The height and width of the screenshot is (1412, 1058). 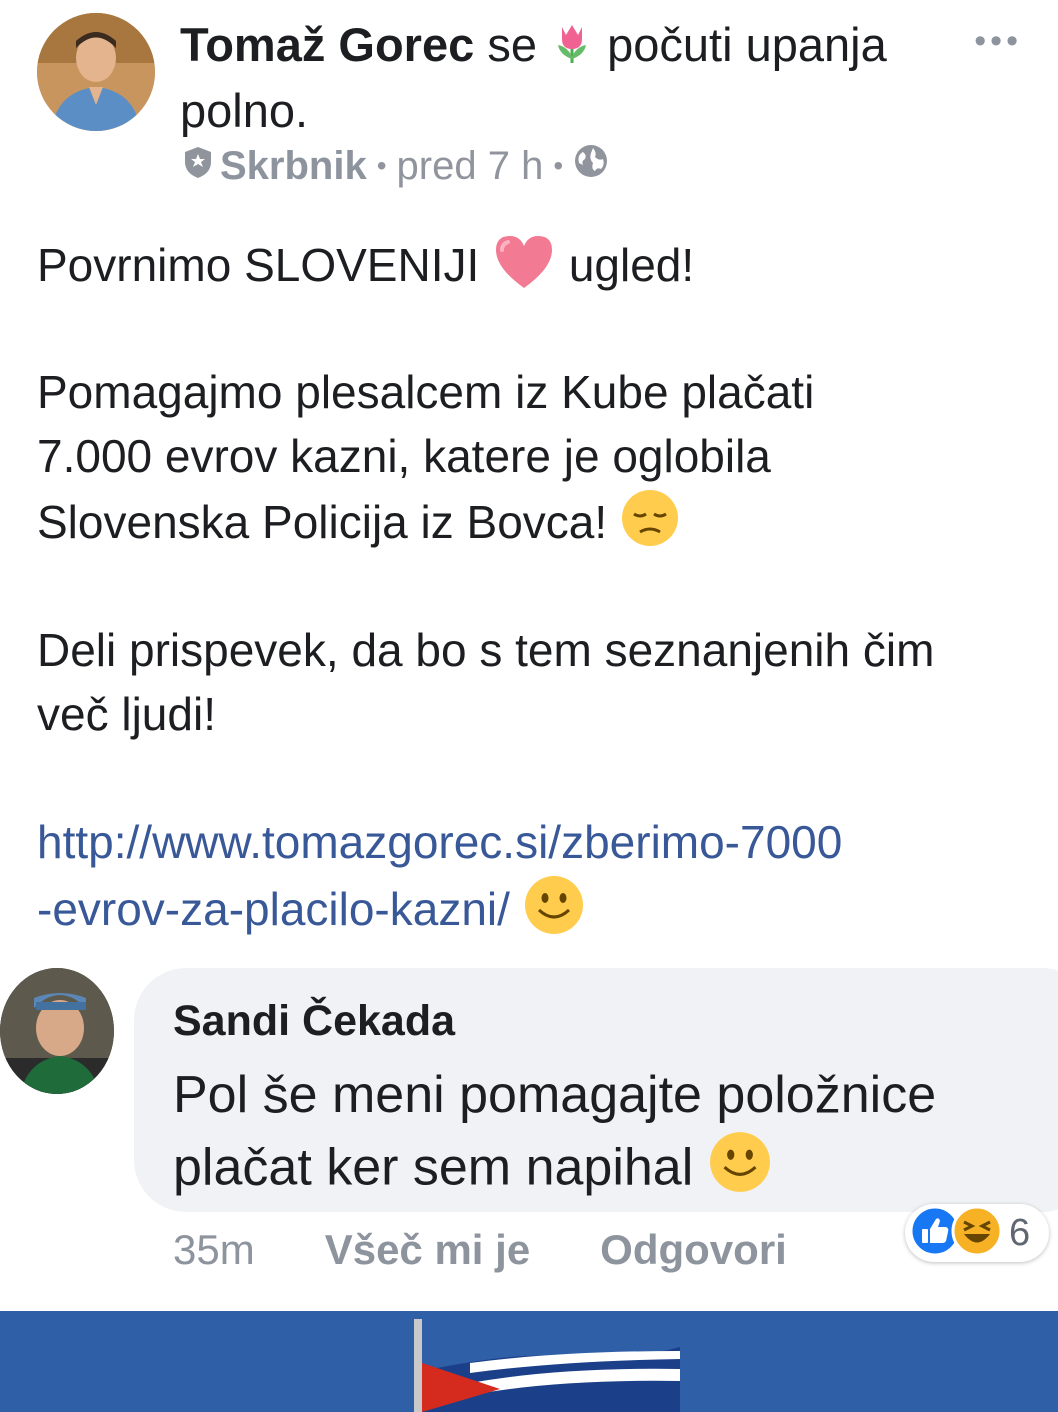 What do you see at coordinates (433, 1167) in the screenshot?
I see `comment-text-line: plačat ker sem napihal` at bounding box center [433, 1167].